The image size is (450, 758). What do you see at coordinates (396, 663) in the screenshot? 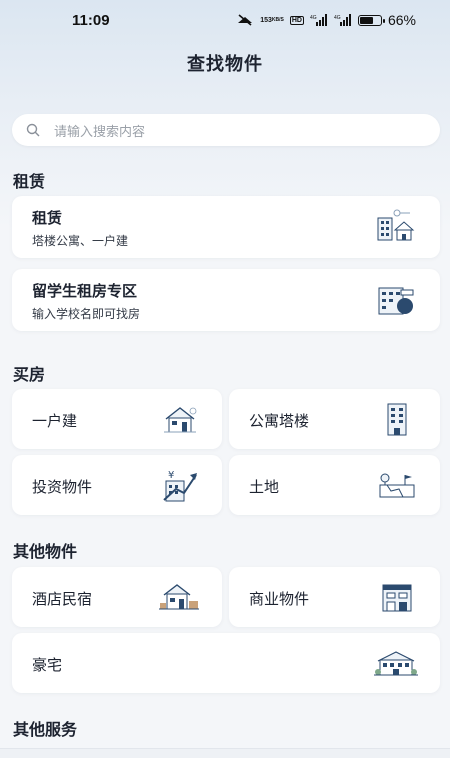
I see `mansion-icon` at bounding box center [396, 663].